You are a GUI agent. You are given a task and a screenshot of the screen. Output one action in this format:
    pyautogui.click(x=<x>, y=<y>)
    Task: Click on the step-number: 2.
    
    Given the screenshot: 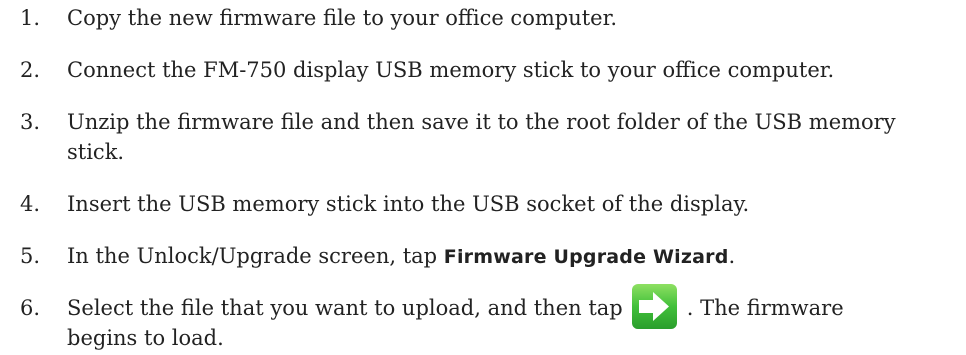 What is the action you would take?
    pyautogui.click(x=30, y=70)
    